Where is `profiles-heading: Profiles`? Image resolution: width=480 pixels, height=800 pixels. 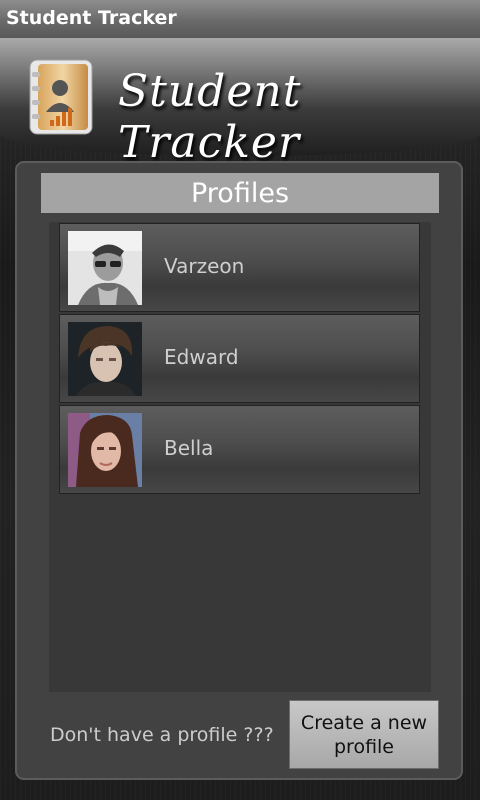 profiles-heading: Profiles is located at coordinates (240, 193).